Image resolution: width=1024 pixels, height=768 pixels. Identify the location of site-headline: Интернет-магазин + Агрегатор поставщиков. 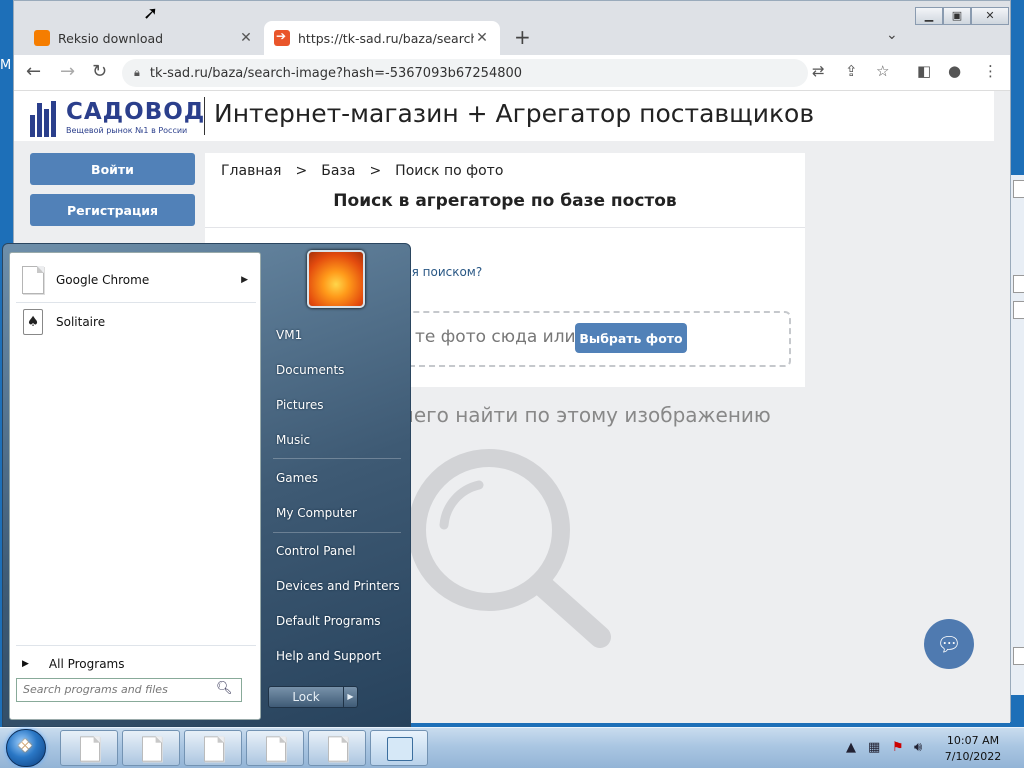
(514, 113).